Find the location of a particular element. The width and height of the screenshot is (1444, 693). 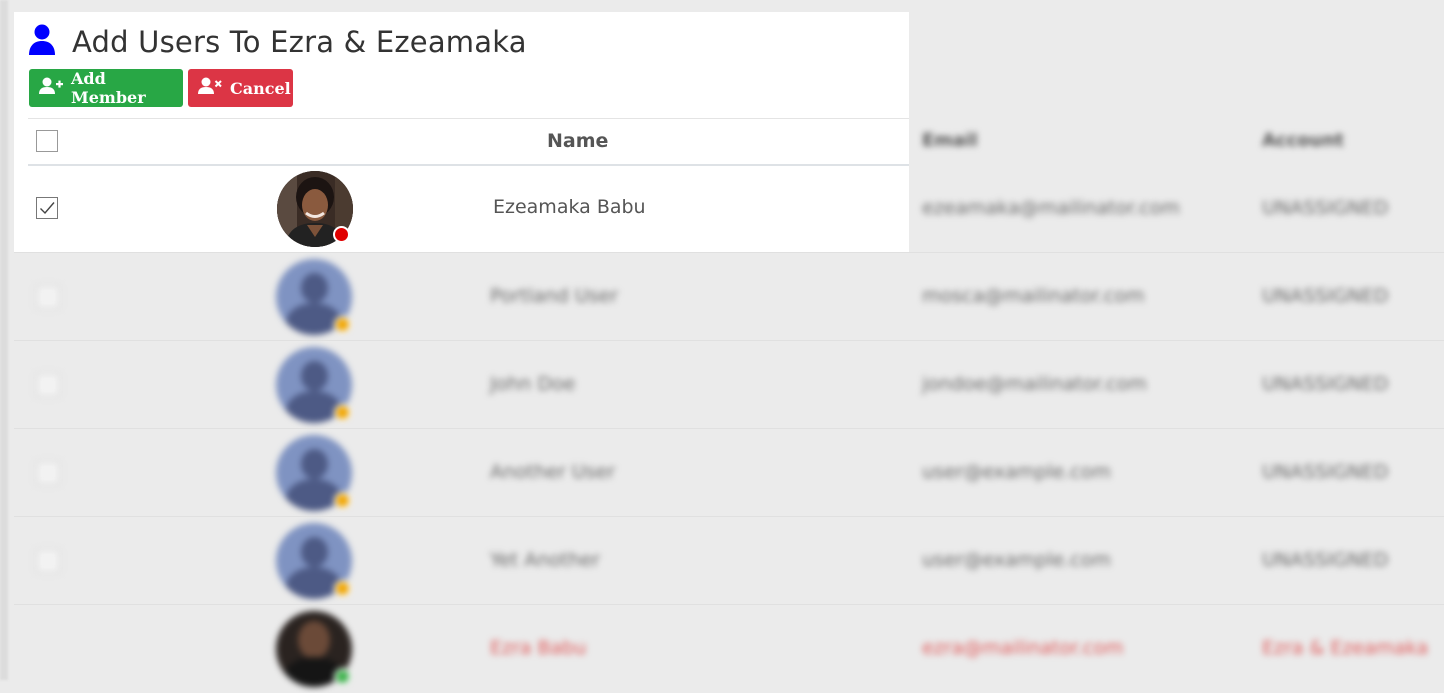

row-email: mosca@mailinator.com is located at coordinates (1033, 296).